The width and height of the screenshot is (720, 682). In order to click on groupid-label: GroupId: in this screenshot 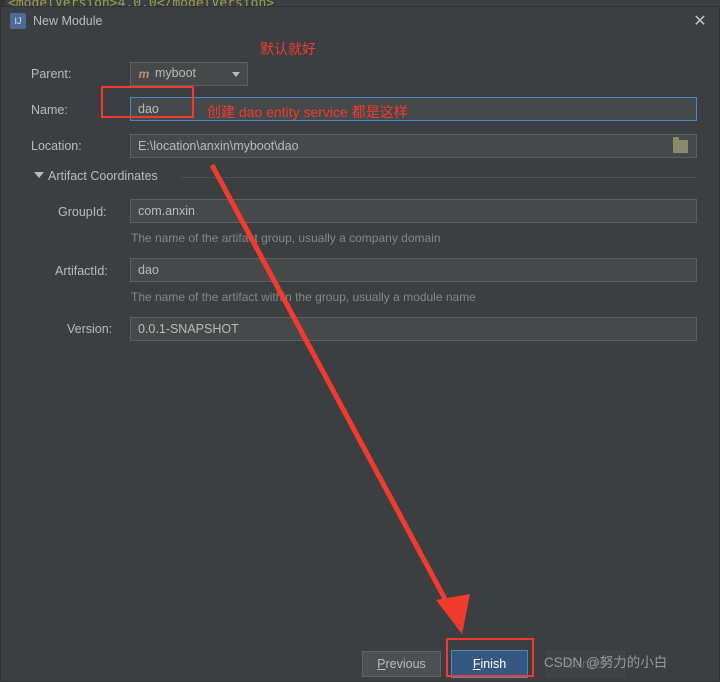, I will do `click(82, 212)`.